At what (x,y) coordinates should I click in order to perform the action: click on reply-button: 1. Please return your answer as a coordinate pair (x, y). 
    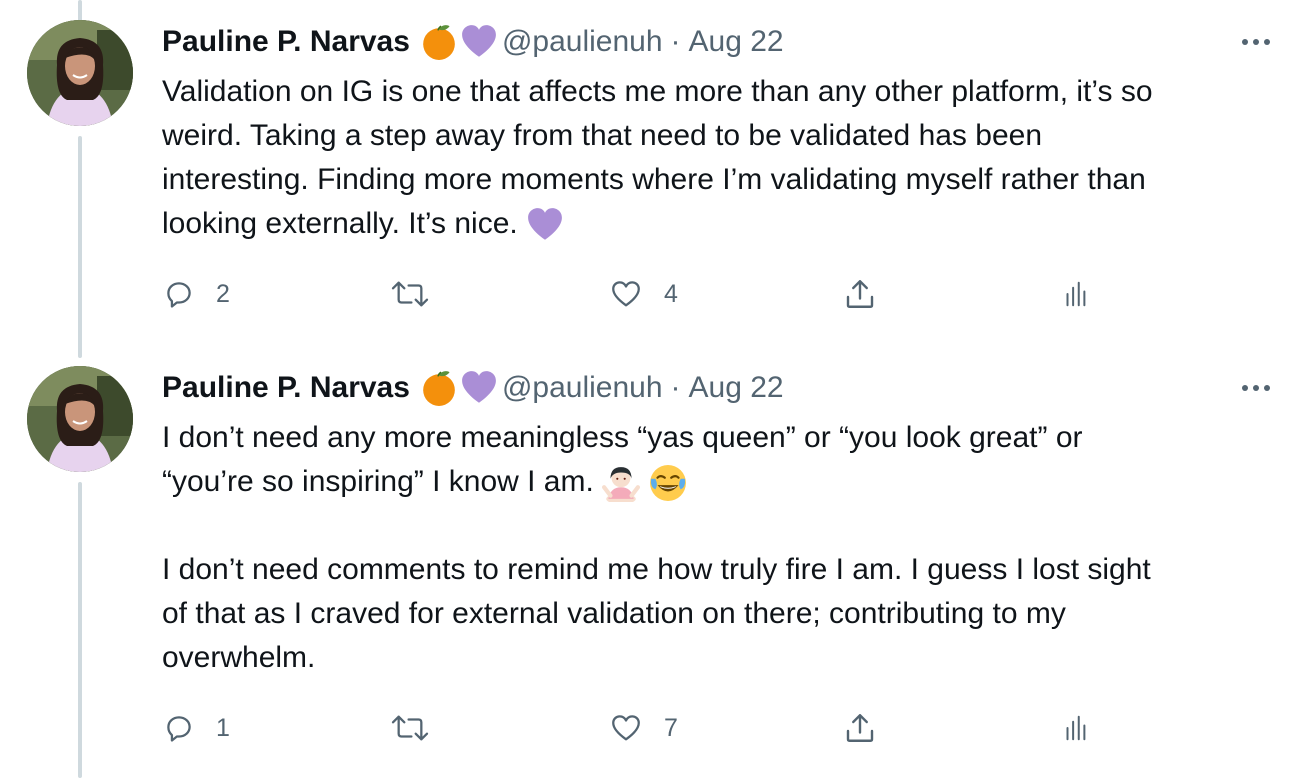
    Looking at the image, I should click on (196, 728).